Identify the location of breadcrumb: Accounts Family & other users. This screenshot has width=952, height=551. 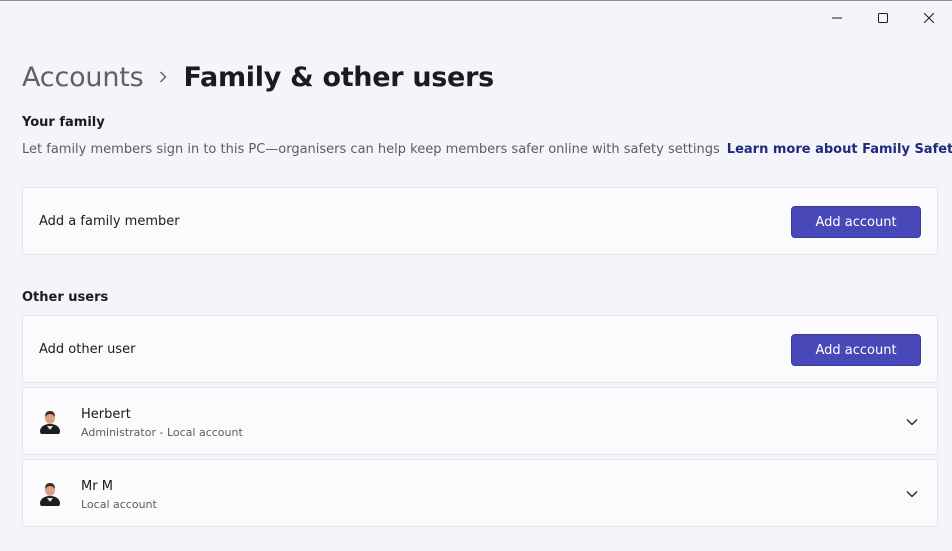
(258, 77).